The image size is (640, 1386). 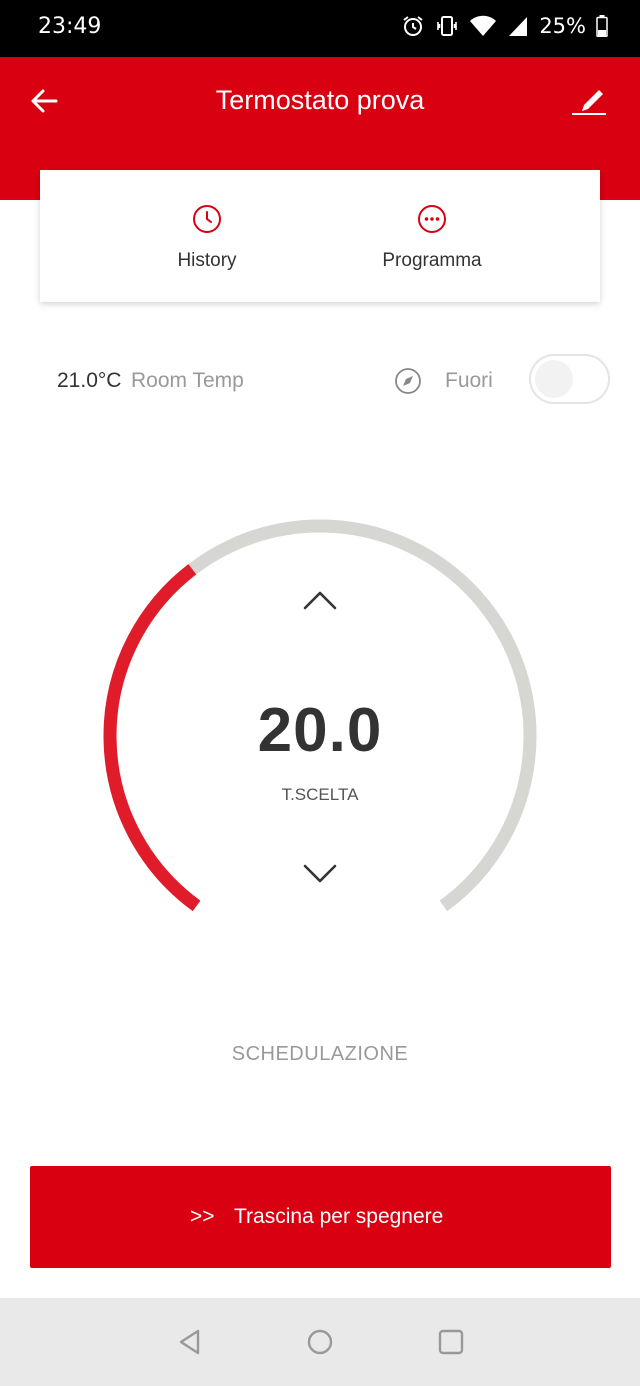 I want to click on status-time: 23:49, so click(x=70, y=26).